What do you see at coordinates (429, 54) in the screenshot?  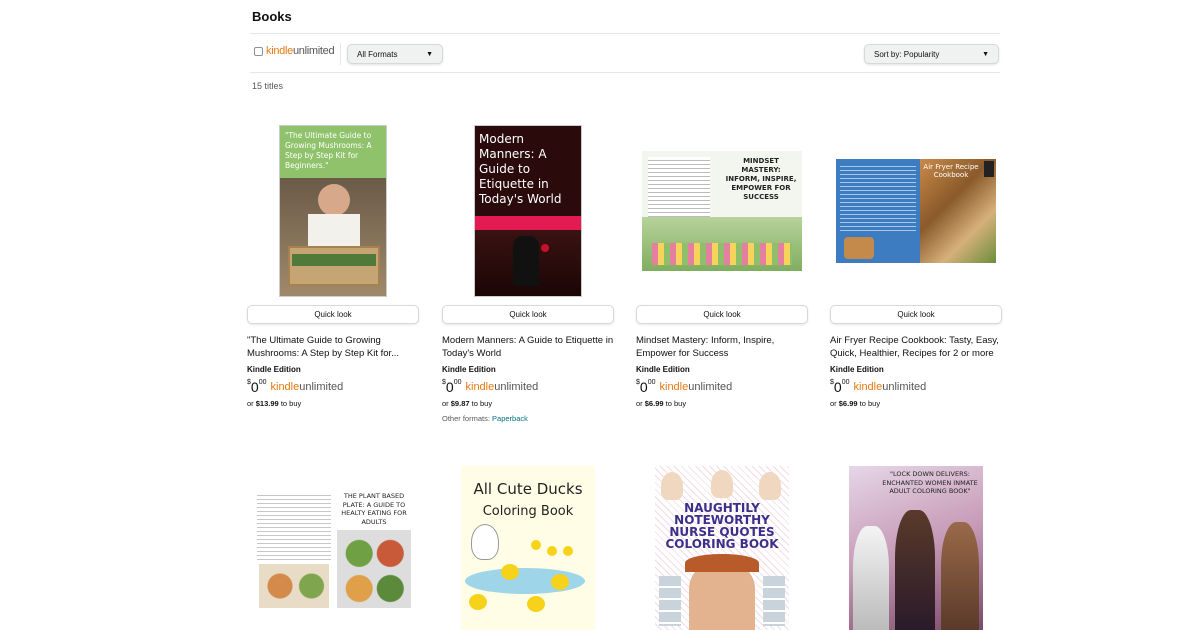 I see `chevron-down-icon: ▼` at bounding box center [429, 54].